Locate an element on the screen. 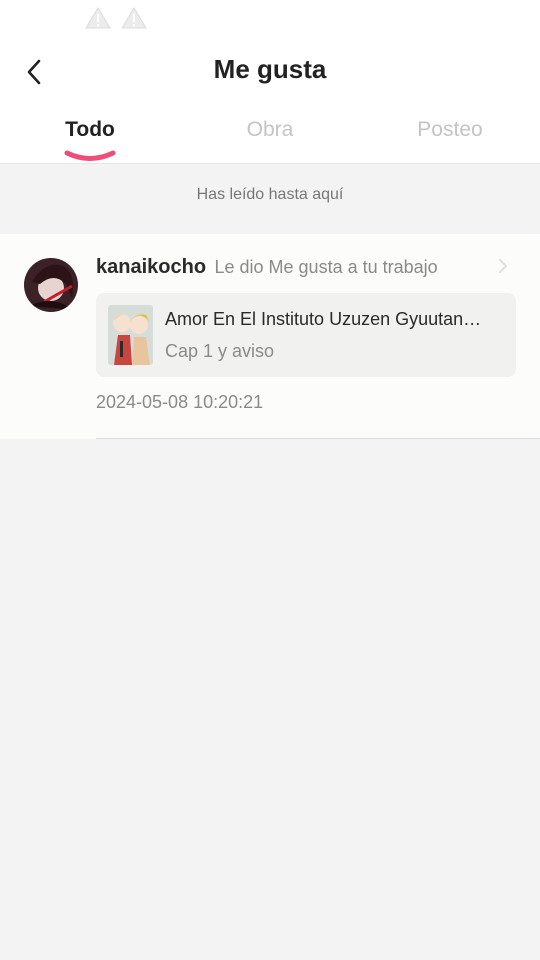 The image size is (540, 960). notification-text: kanaikocho Le dio Me gusta a tu trabajo is located at coordinates (267, 267).